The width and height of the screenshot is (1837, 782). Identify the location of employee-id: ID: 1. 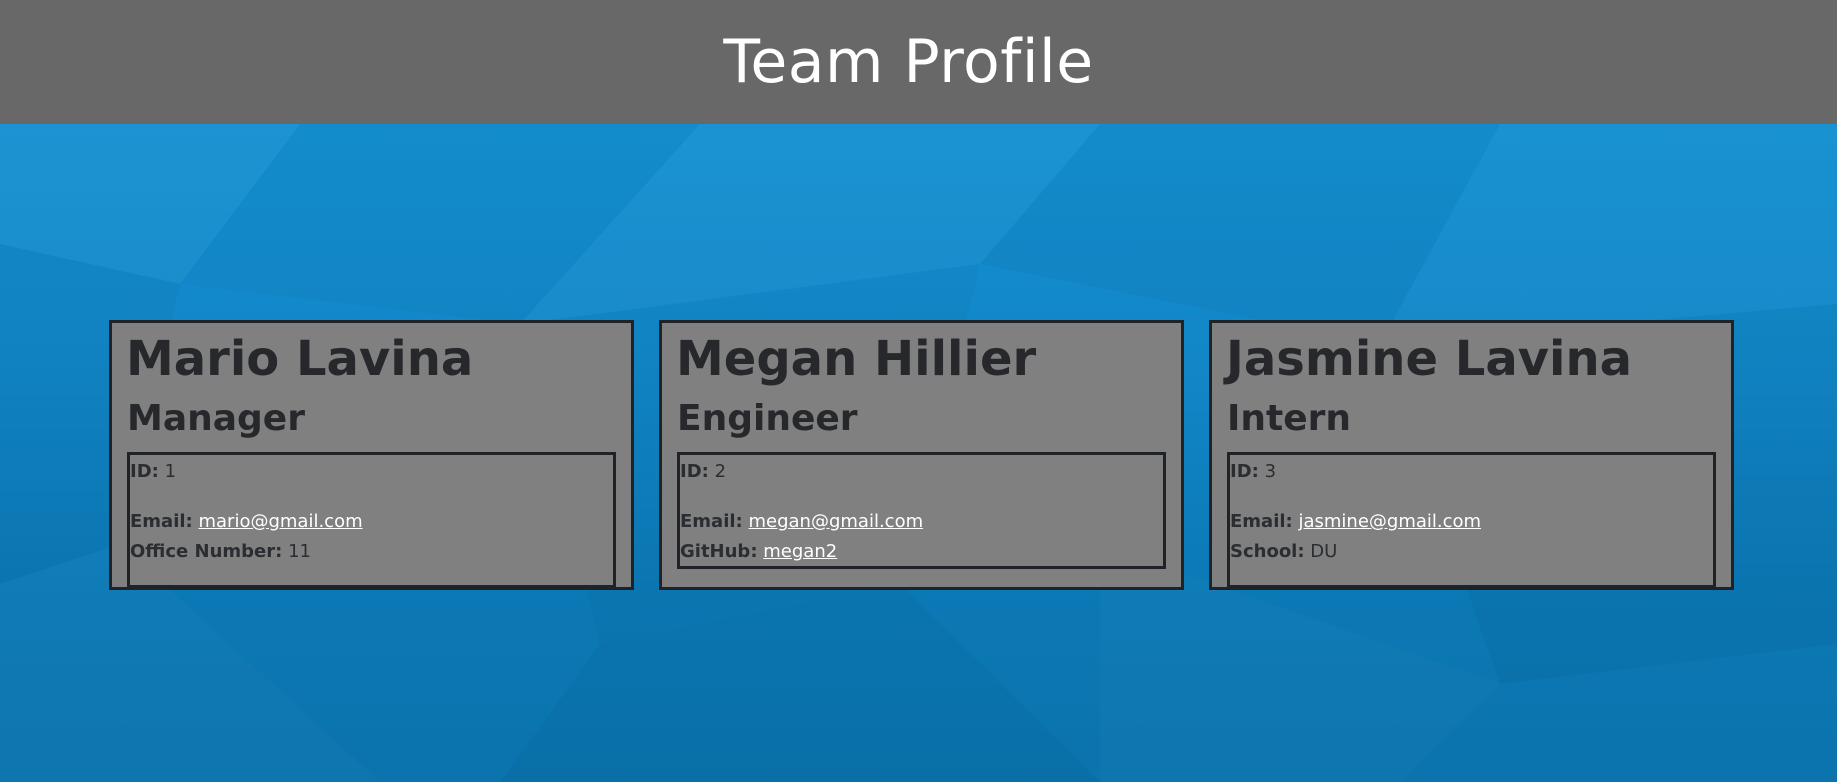
(153, 472).